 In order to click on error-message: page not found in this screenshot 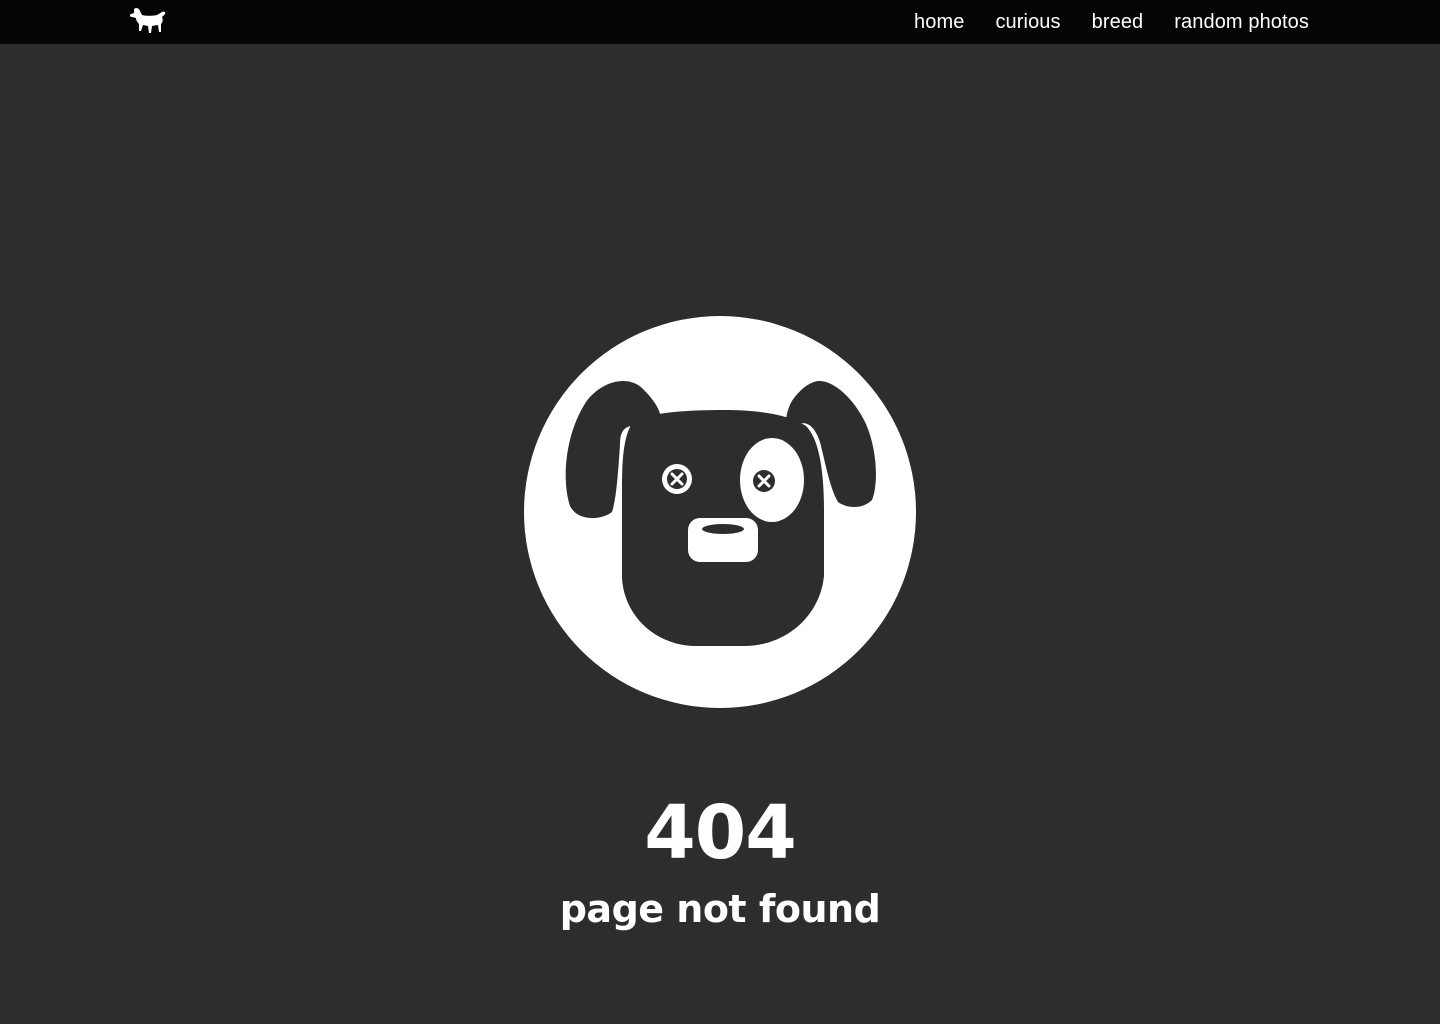, I will do `click(720, 908)`.